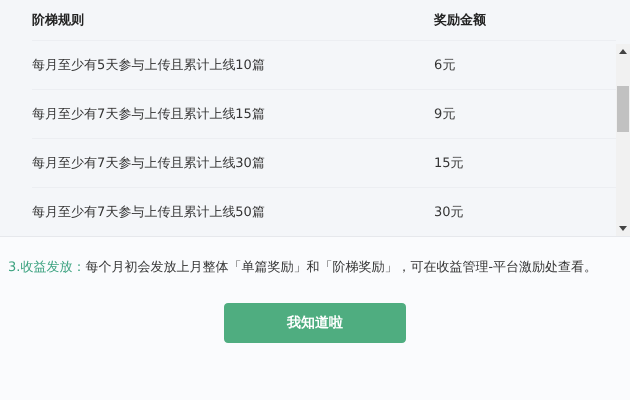 Image resolution: width=630 pixels, height=400 pixels. Describe the element at coordinates (445, 65) in the screenshot. I see `table-cell-text: 6元` at that location.